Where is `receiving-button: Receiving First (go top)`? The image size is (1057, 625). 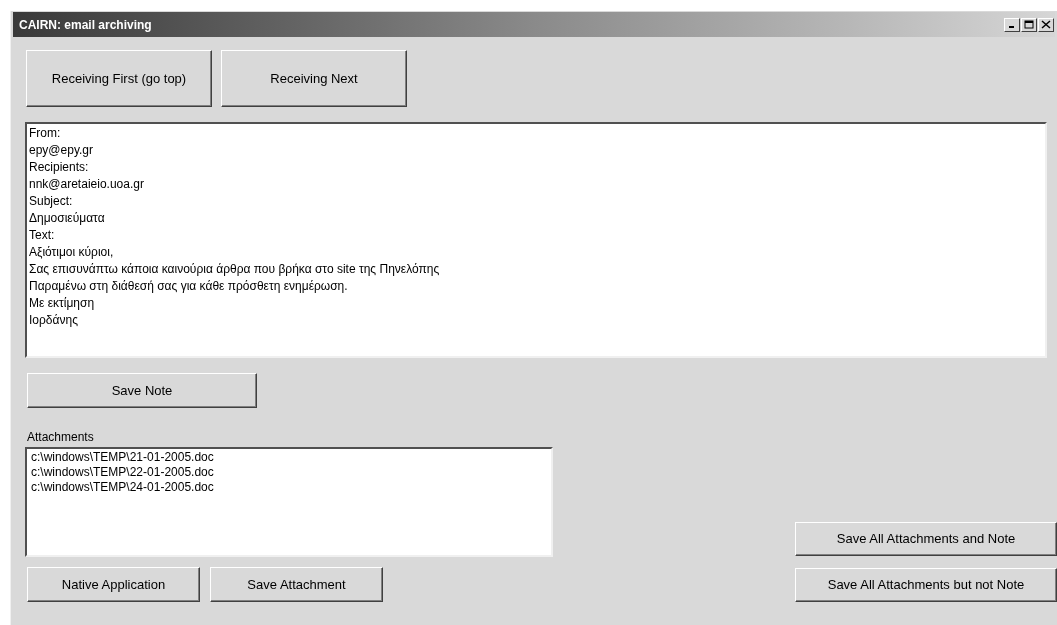 receiving-button: Receiving First (go top) is located at coordinates (119, 78).